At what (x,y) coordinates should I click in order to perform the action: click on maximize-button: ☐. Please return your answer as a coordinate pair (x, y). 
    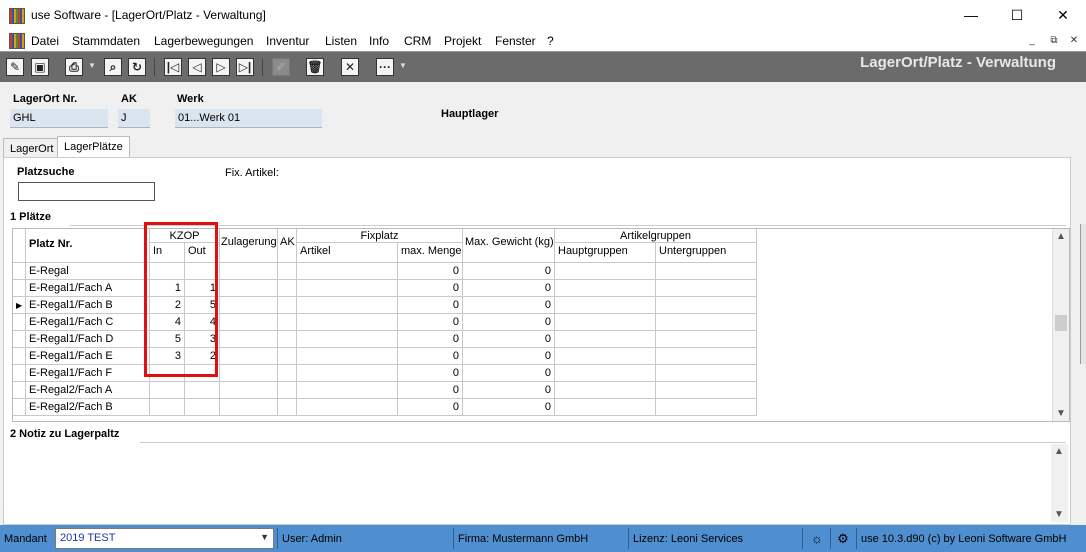
    Looking at the image, I should click on (1017, 15).